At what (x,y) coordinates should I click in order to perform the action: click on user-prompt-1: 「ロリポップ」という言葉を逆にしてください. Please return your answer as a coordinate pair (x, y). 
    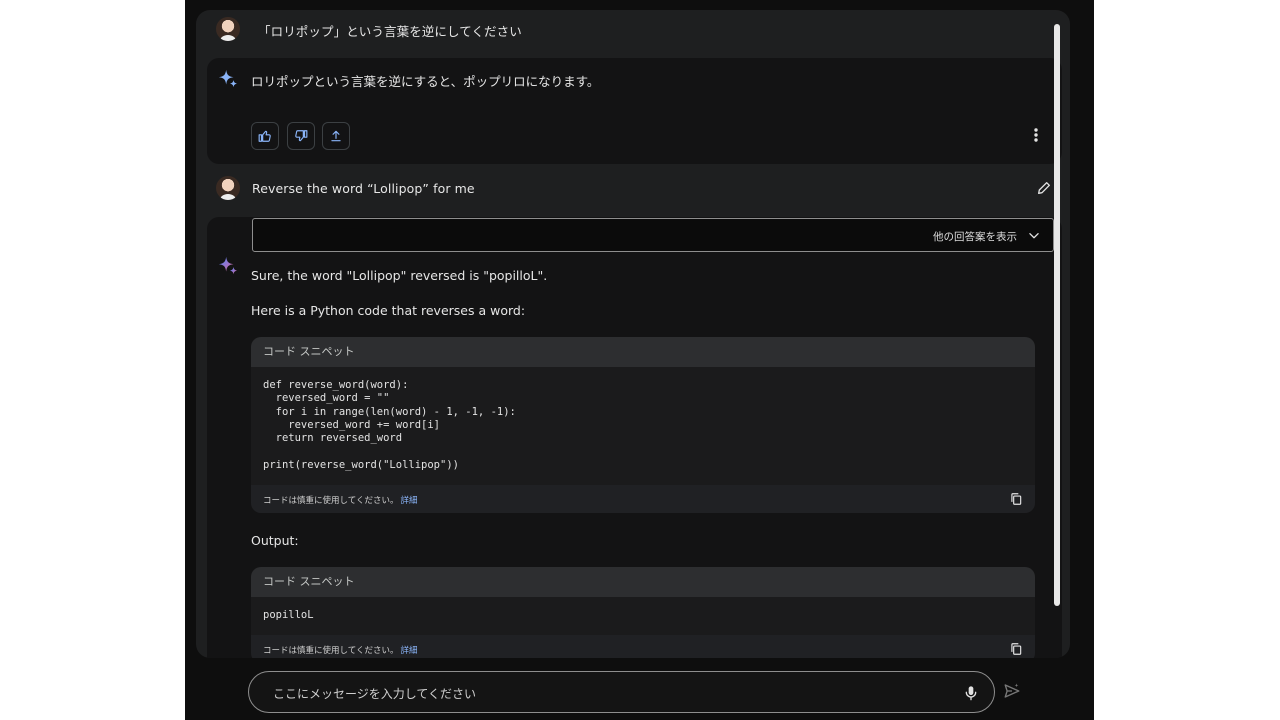
    Looking at the image, I should click on (390, 31).